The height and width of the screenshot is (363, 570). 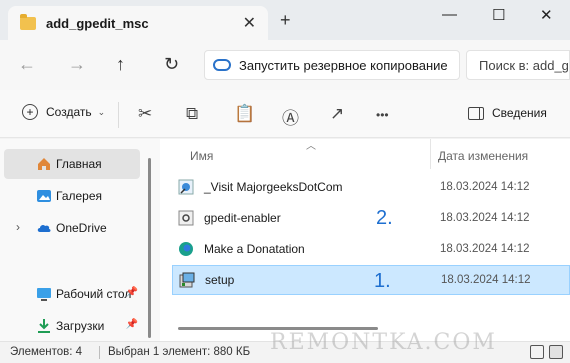 What do you see at coordinates (254, 249) in the screenshot?
I see `file-name: Make a Donatation` at bounding box center [254, 249].